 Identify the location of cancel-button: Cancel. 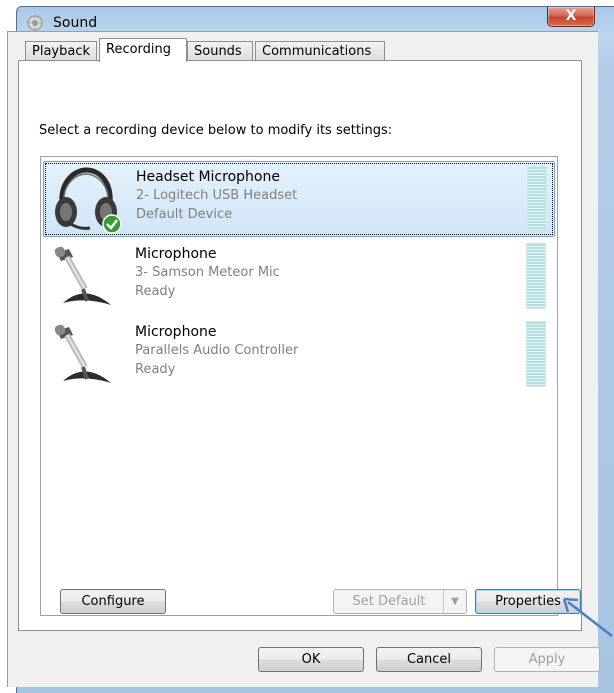
(429, 659).